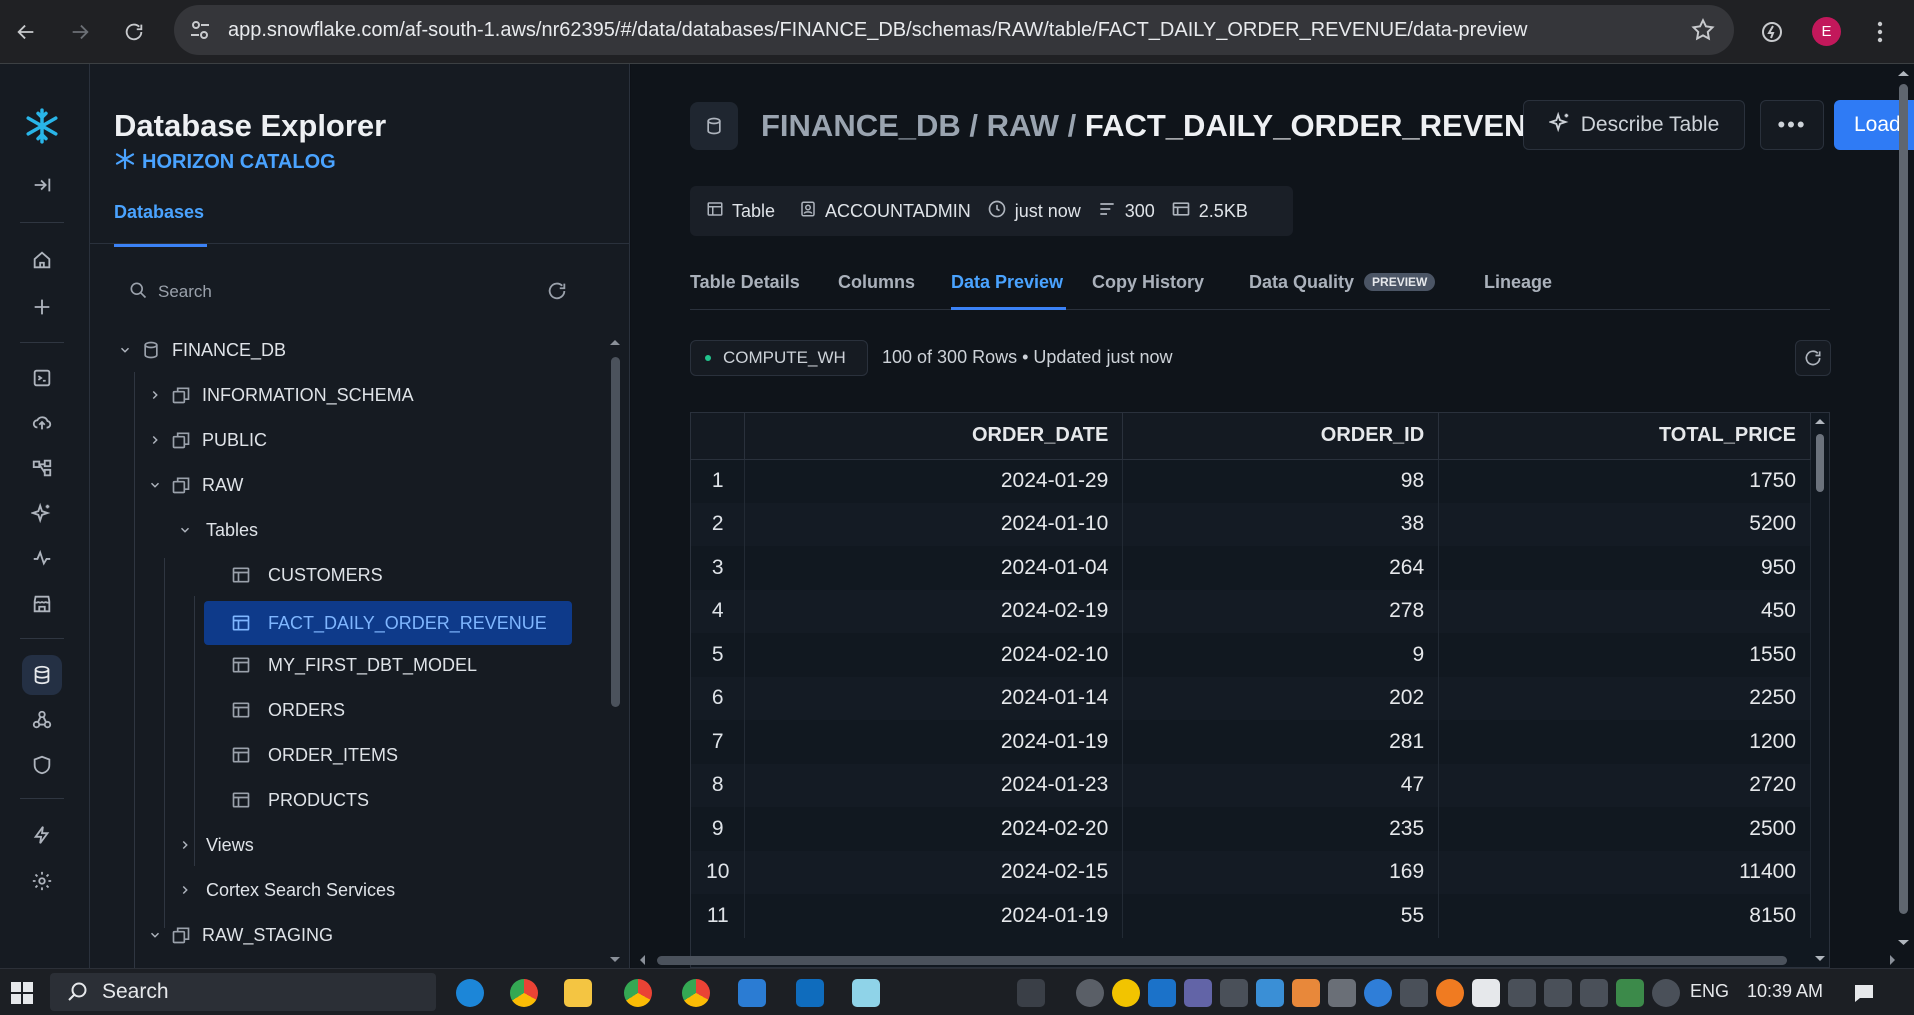  Describe the element at coordinates (1624, 655) in the screenshot. I see `cell-total-price: 1550` at that location.